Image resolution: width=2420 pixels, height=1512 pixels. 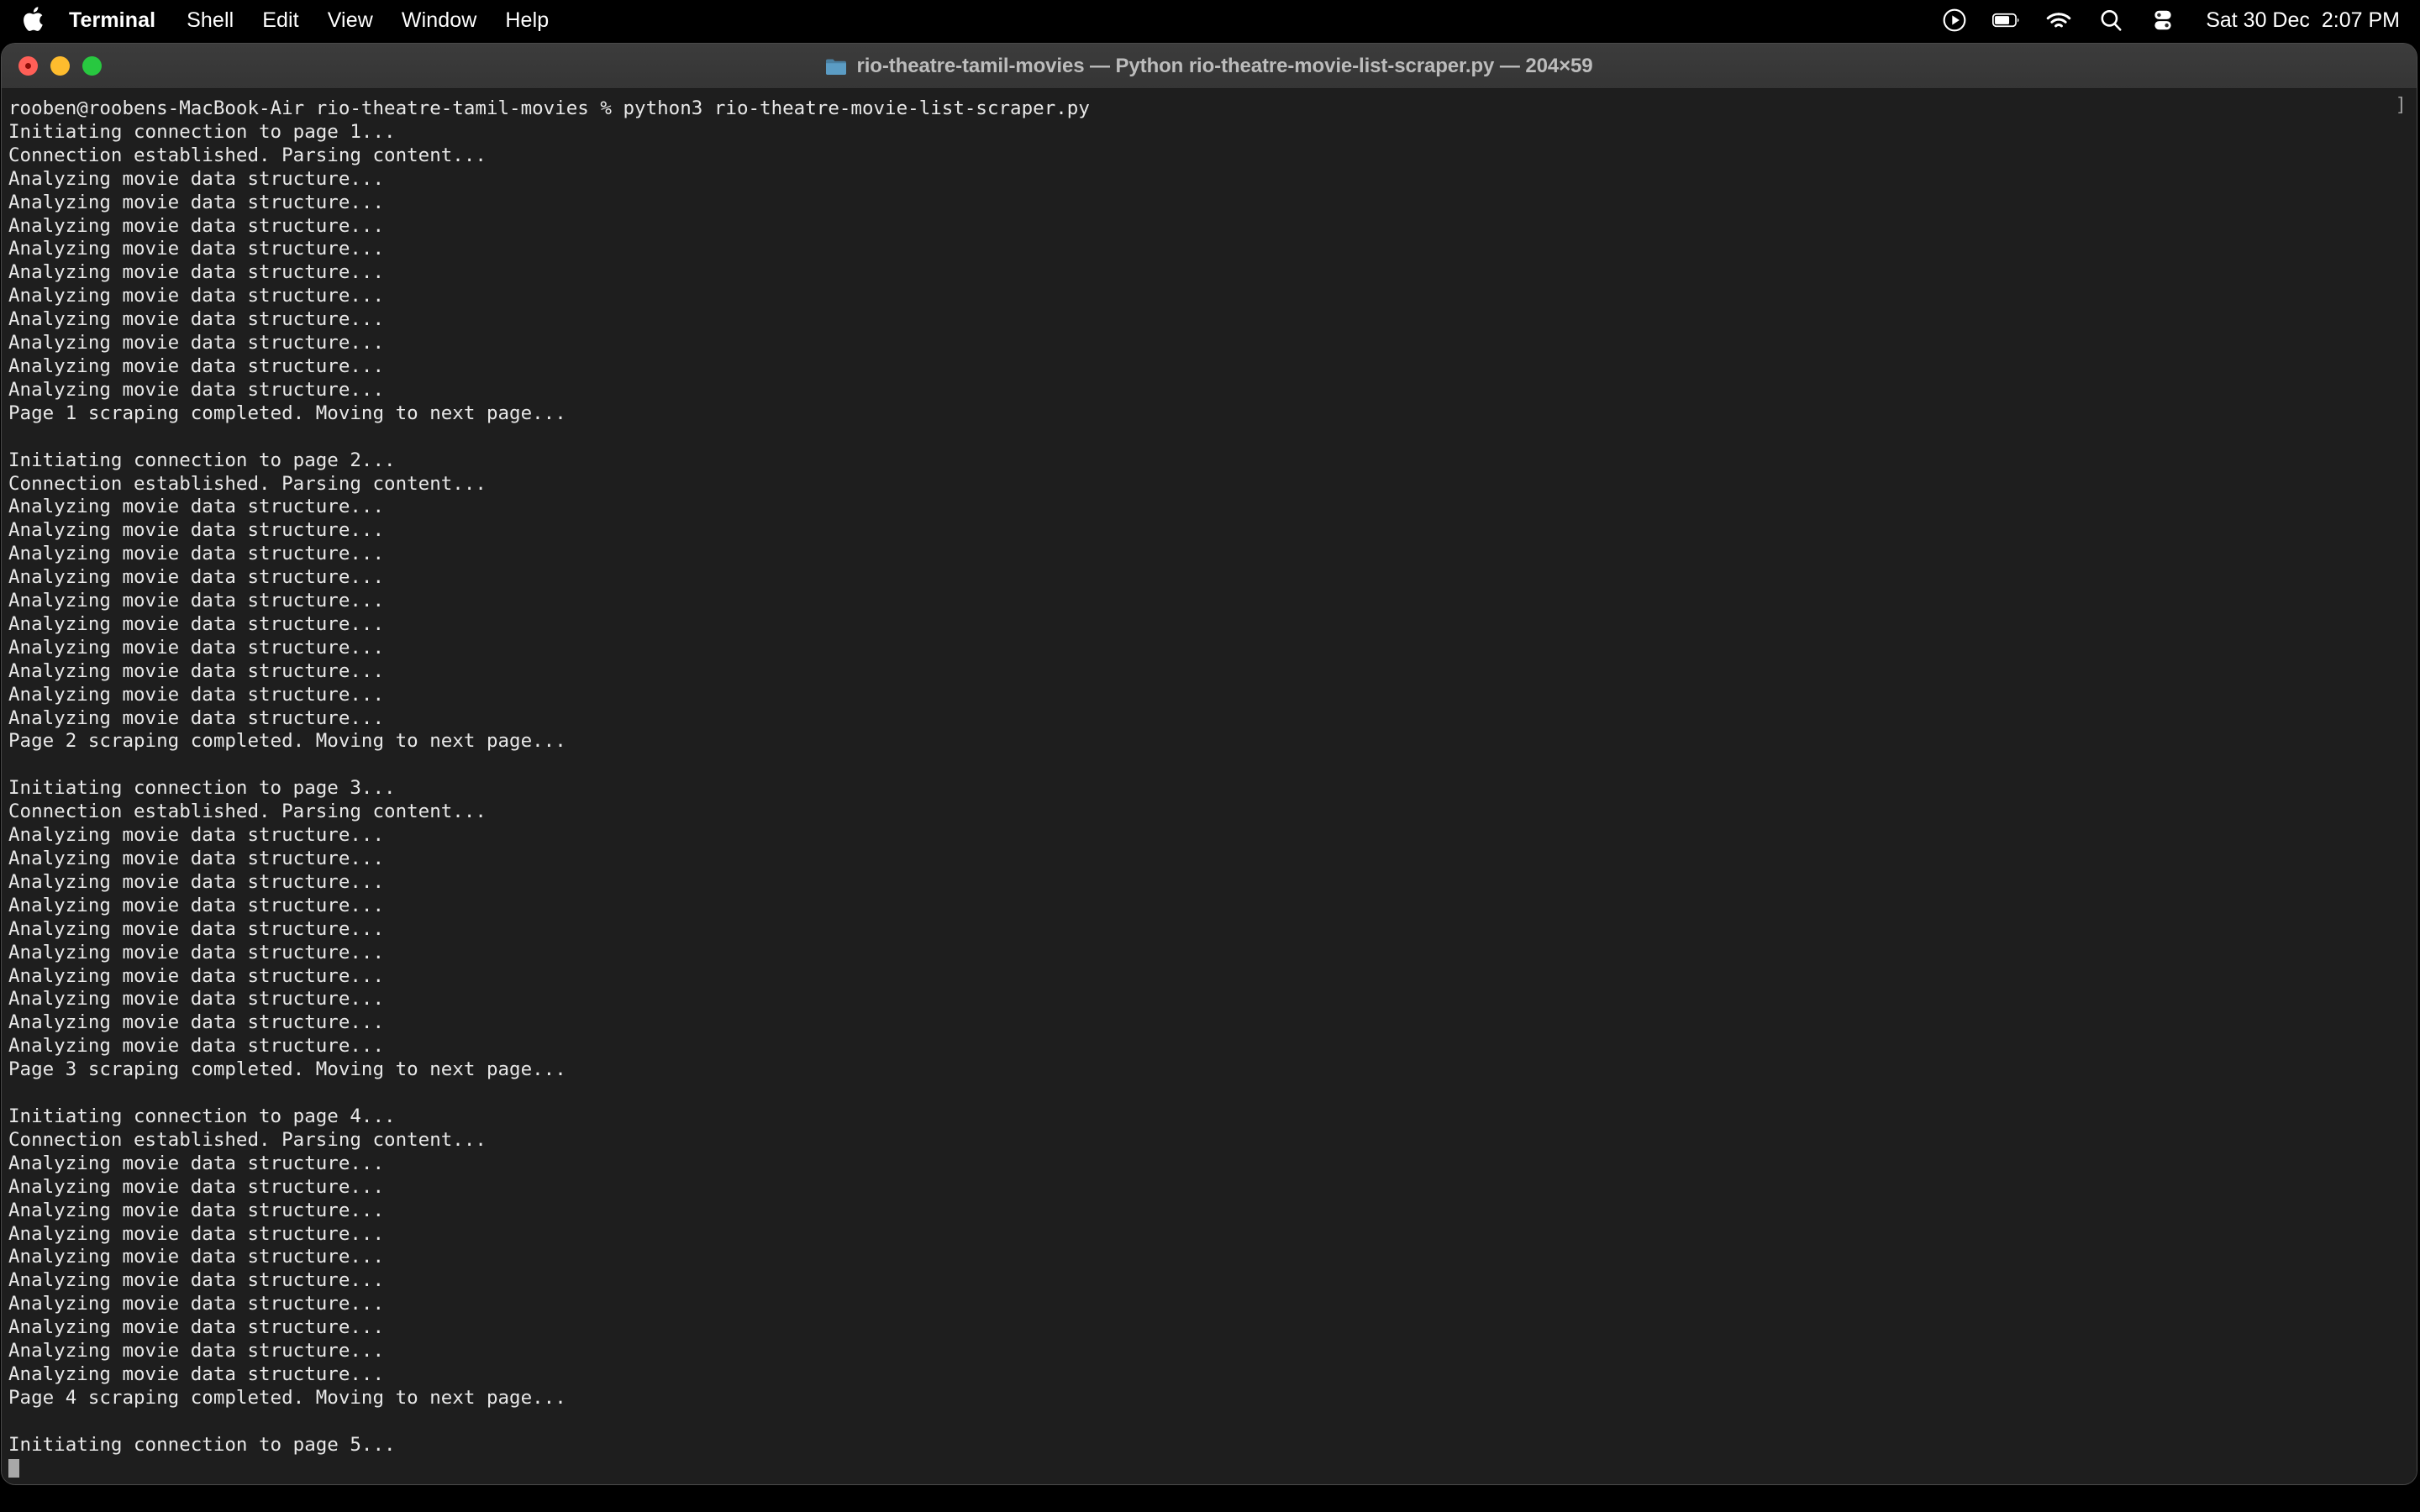 I want to click on screen-recording-icon, so click(x=1954, y=20).